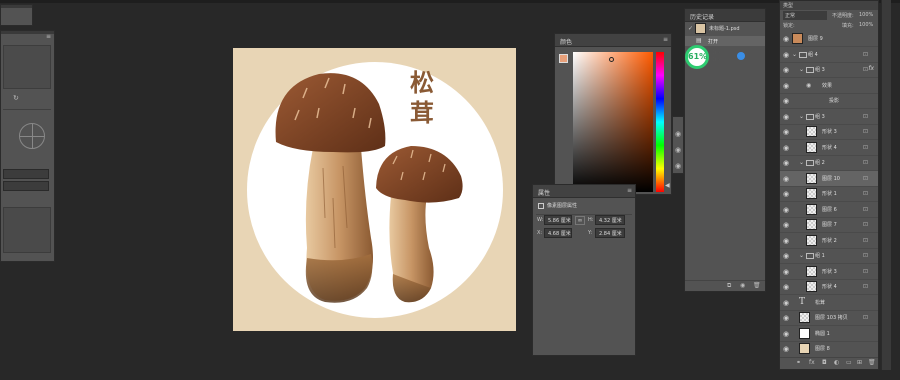 The height and width of the screenshot is (380, 900). What do you see at coordinates (866, 15) in the screenshot?
I see `opacity-value: 100%` at bounding box center [866, 15].